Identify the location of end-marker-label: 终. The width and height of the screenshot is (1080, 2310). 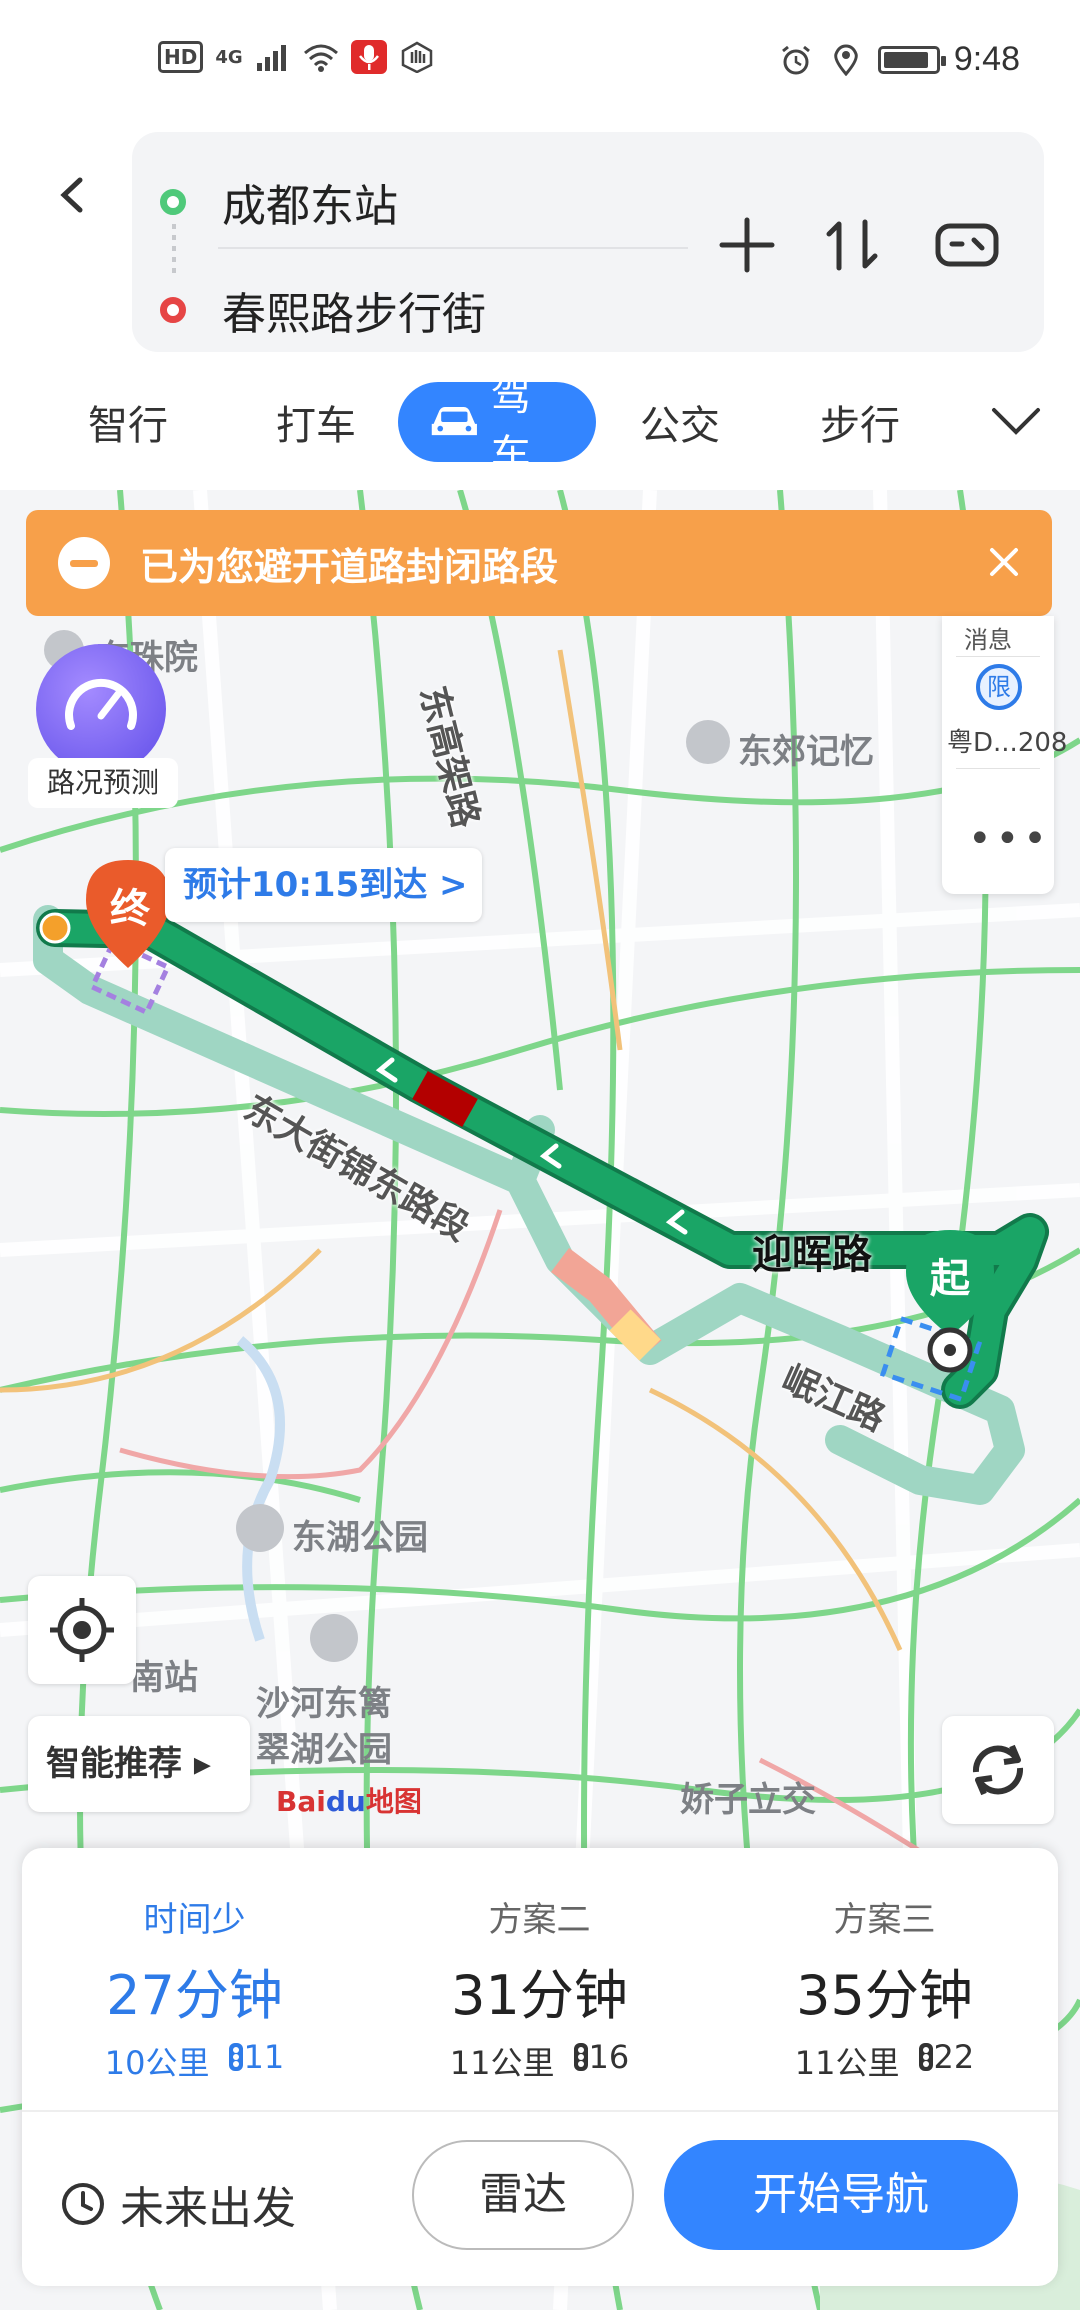
(130, 909).